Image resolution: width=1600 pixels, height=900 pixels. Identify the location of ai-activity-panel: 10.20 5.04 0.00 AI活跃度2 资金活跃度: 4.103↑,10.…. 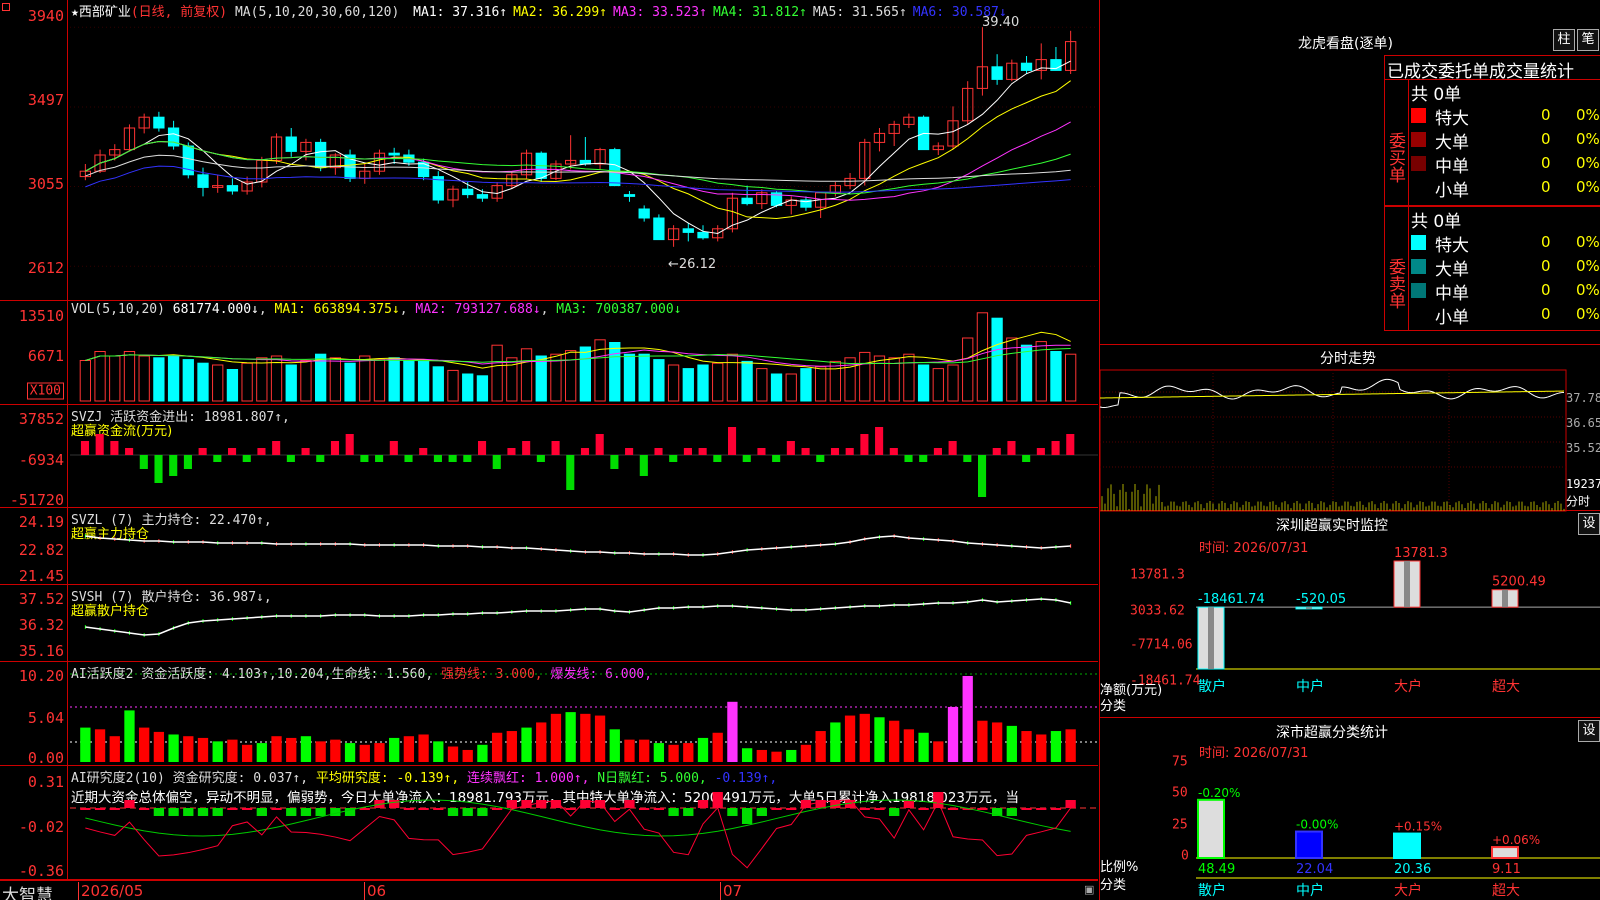
(549, 714).